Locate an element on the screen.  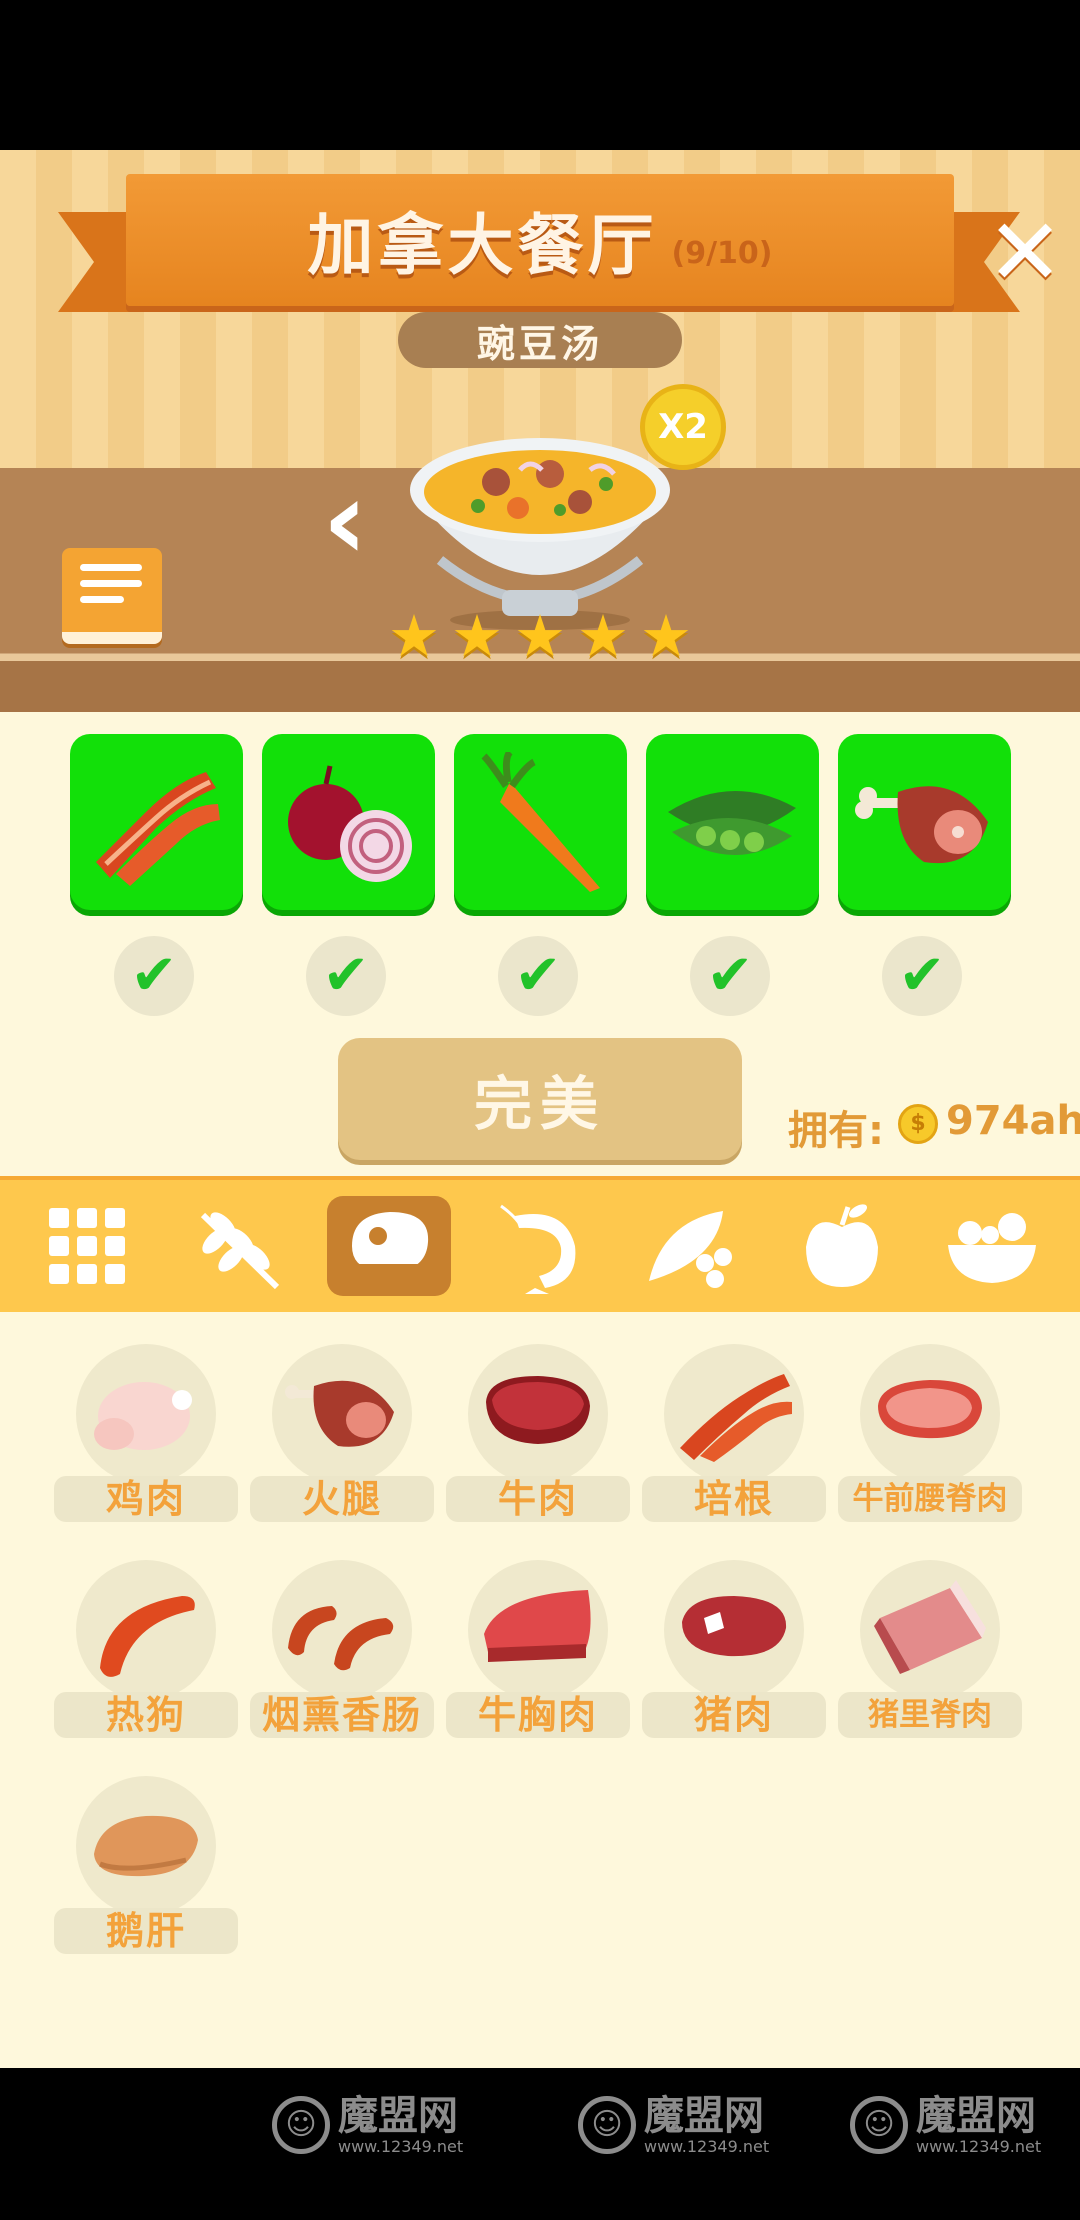
food-brisket: 牛胸肉 is located at coordinates (538, 1641).